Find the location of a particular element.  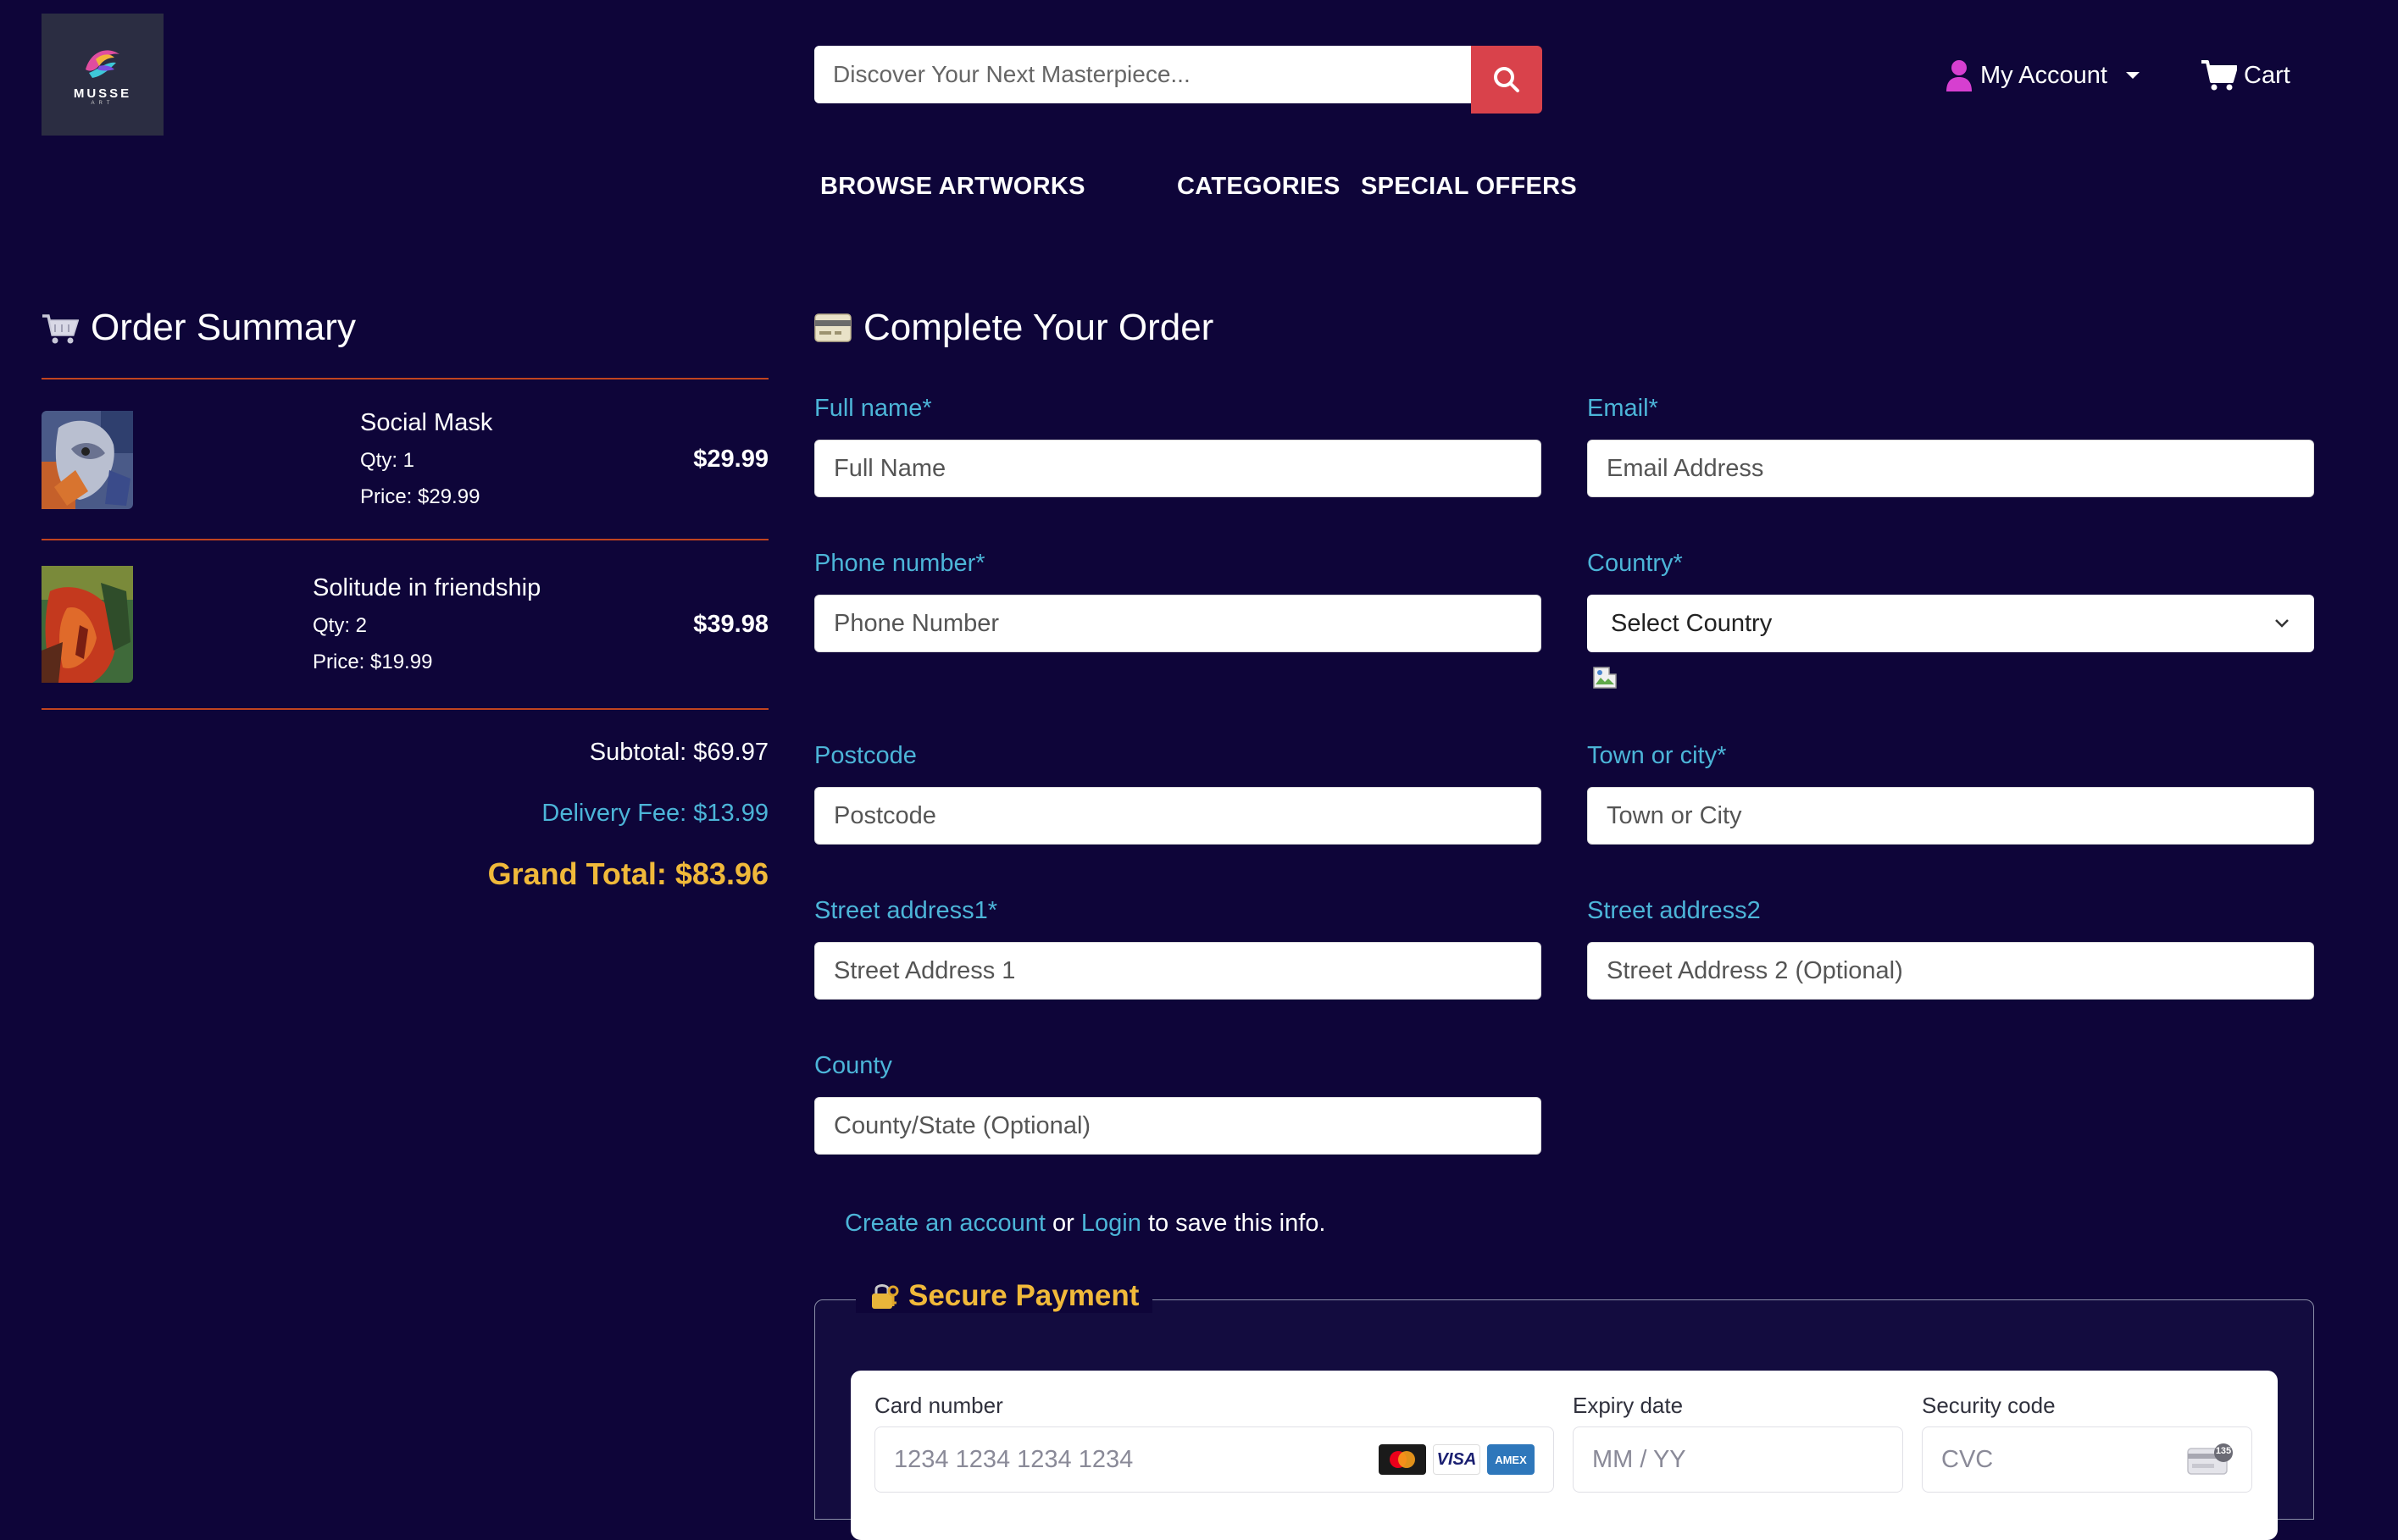

logo-brush-icon is located at coordinates (103, 63).